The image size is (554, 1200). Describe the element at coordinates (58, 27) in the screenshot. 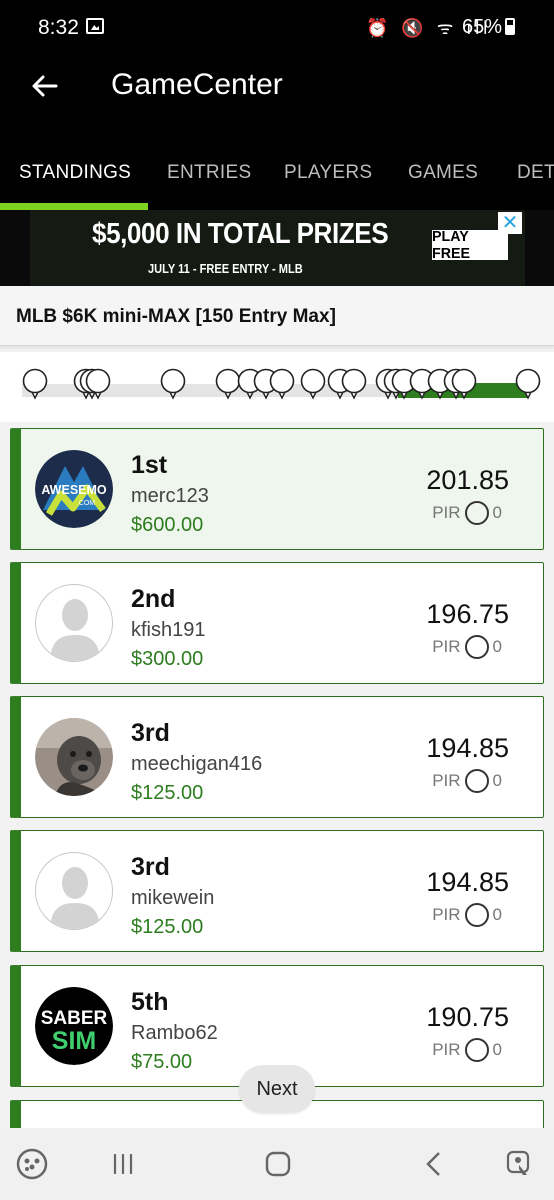

I see `status-time: 8:32` at that location.